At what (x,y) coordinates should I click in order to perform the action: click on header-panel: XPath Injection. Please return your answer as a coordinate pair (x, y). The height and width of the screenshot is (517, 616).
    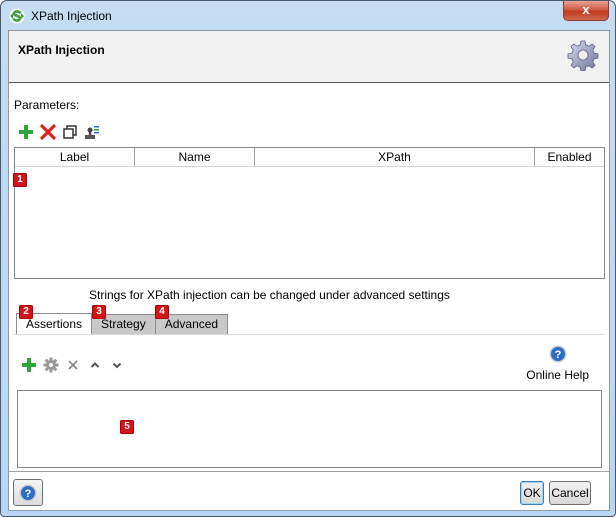
    Looking at the image, I should click on (309, 57).